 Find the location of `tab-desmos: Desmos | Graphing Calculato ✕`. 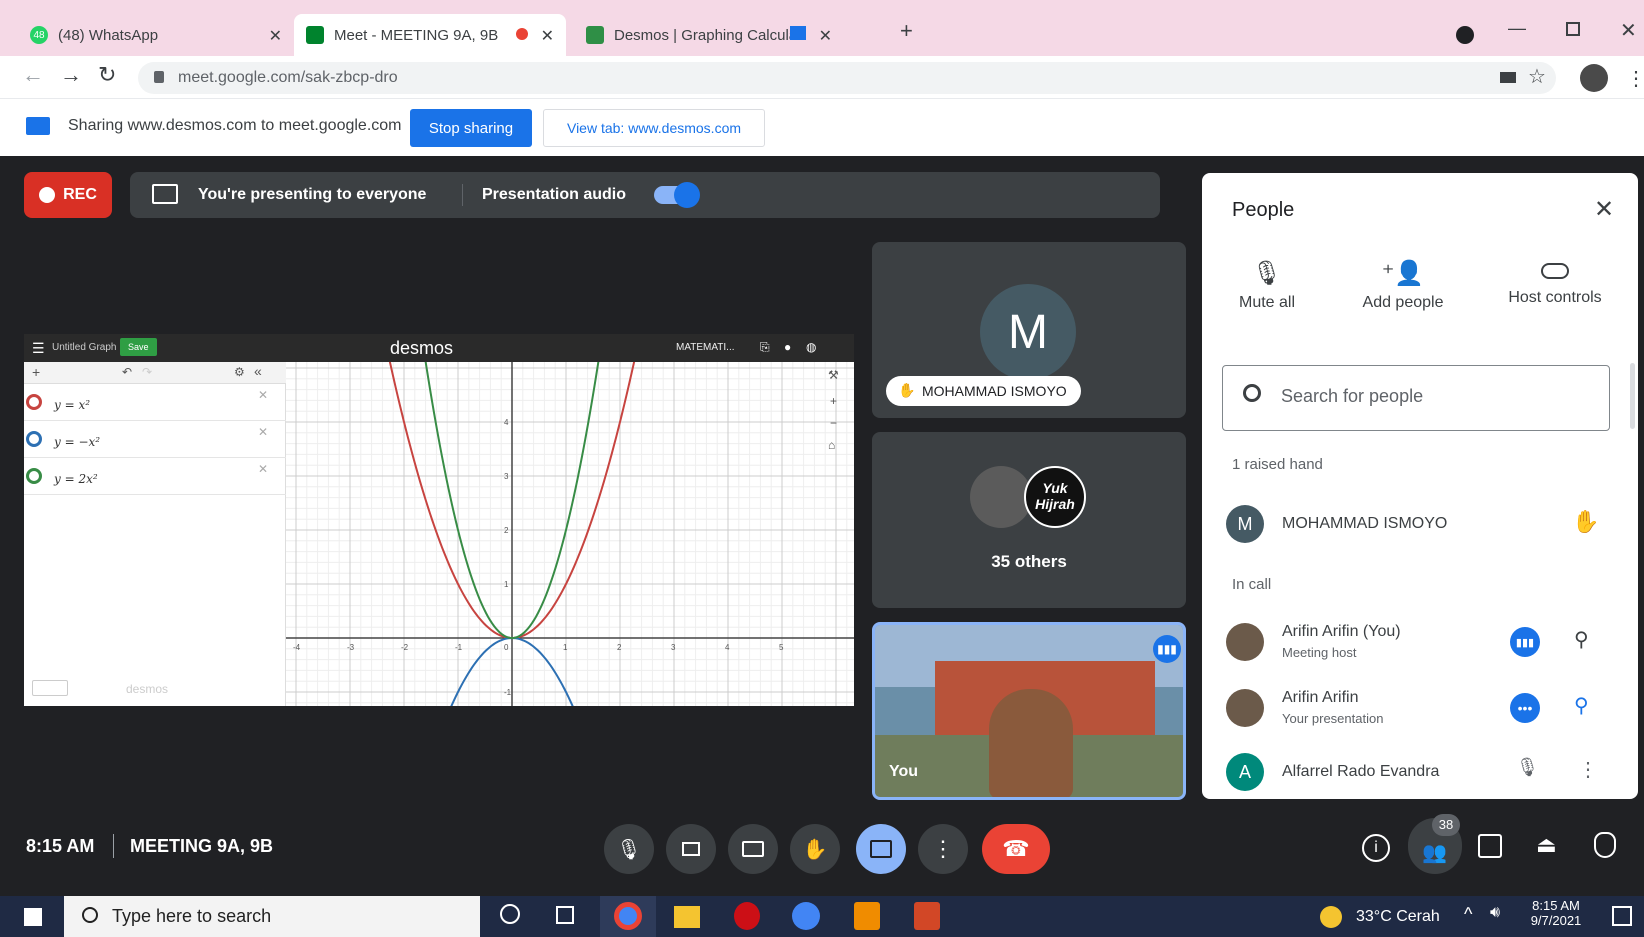

tab-desmos: Desmos | Graphing Calculato ✕ is located at coordinates (709, 35).